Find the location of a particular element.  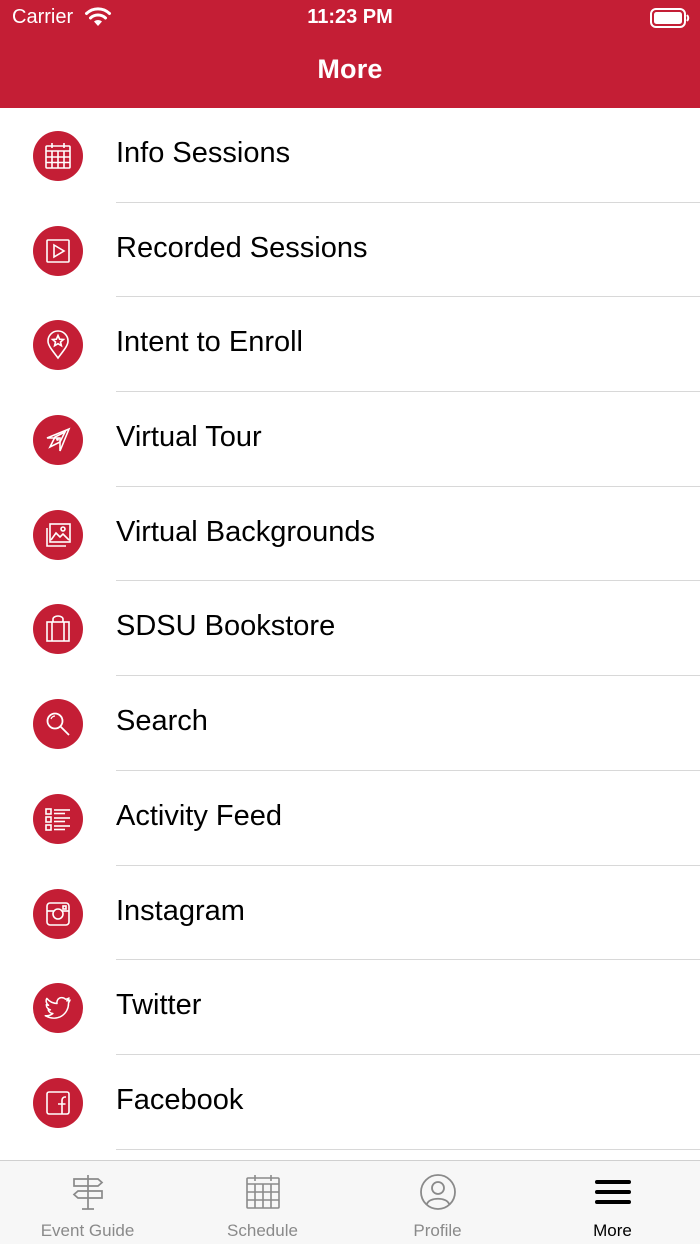

menu-item-activity-feed: Activity Feed is located at coordinates (350, 818).